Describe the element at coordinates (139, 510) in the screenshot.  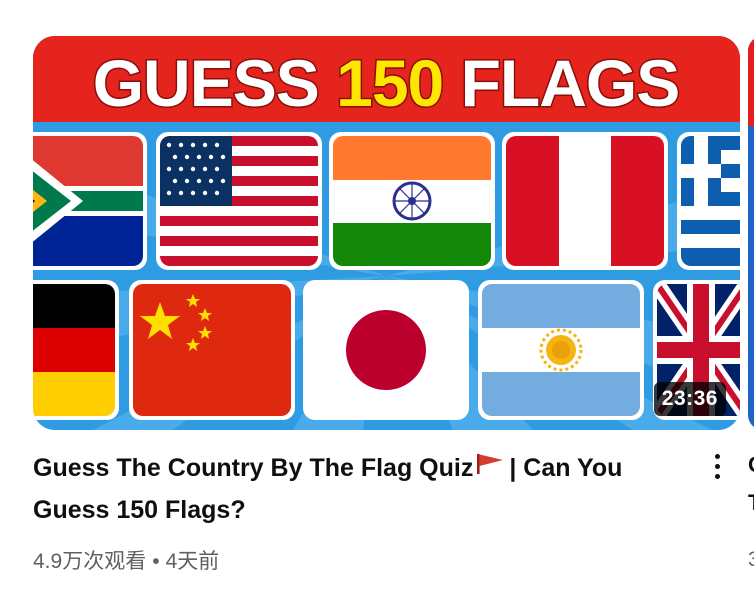
I see `video-title-line2: Guess 150 Flags?` at that location.